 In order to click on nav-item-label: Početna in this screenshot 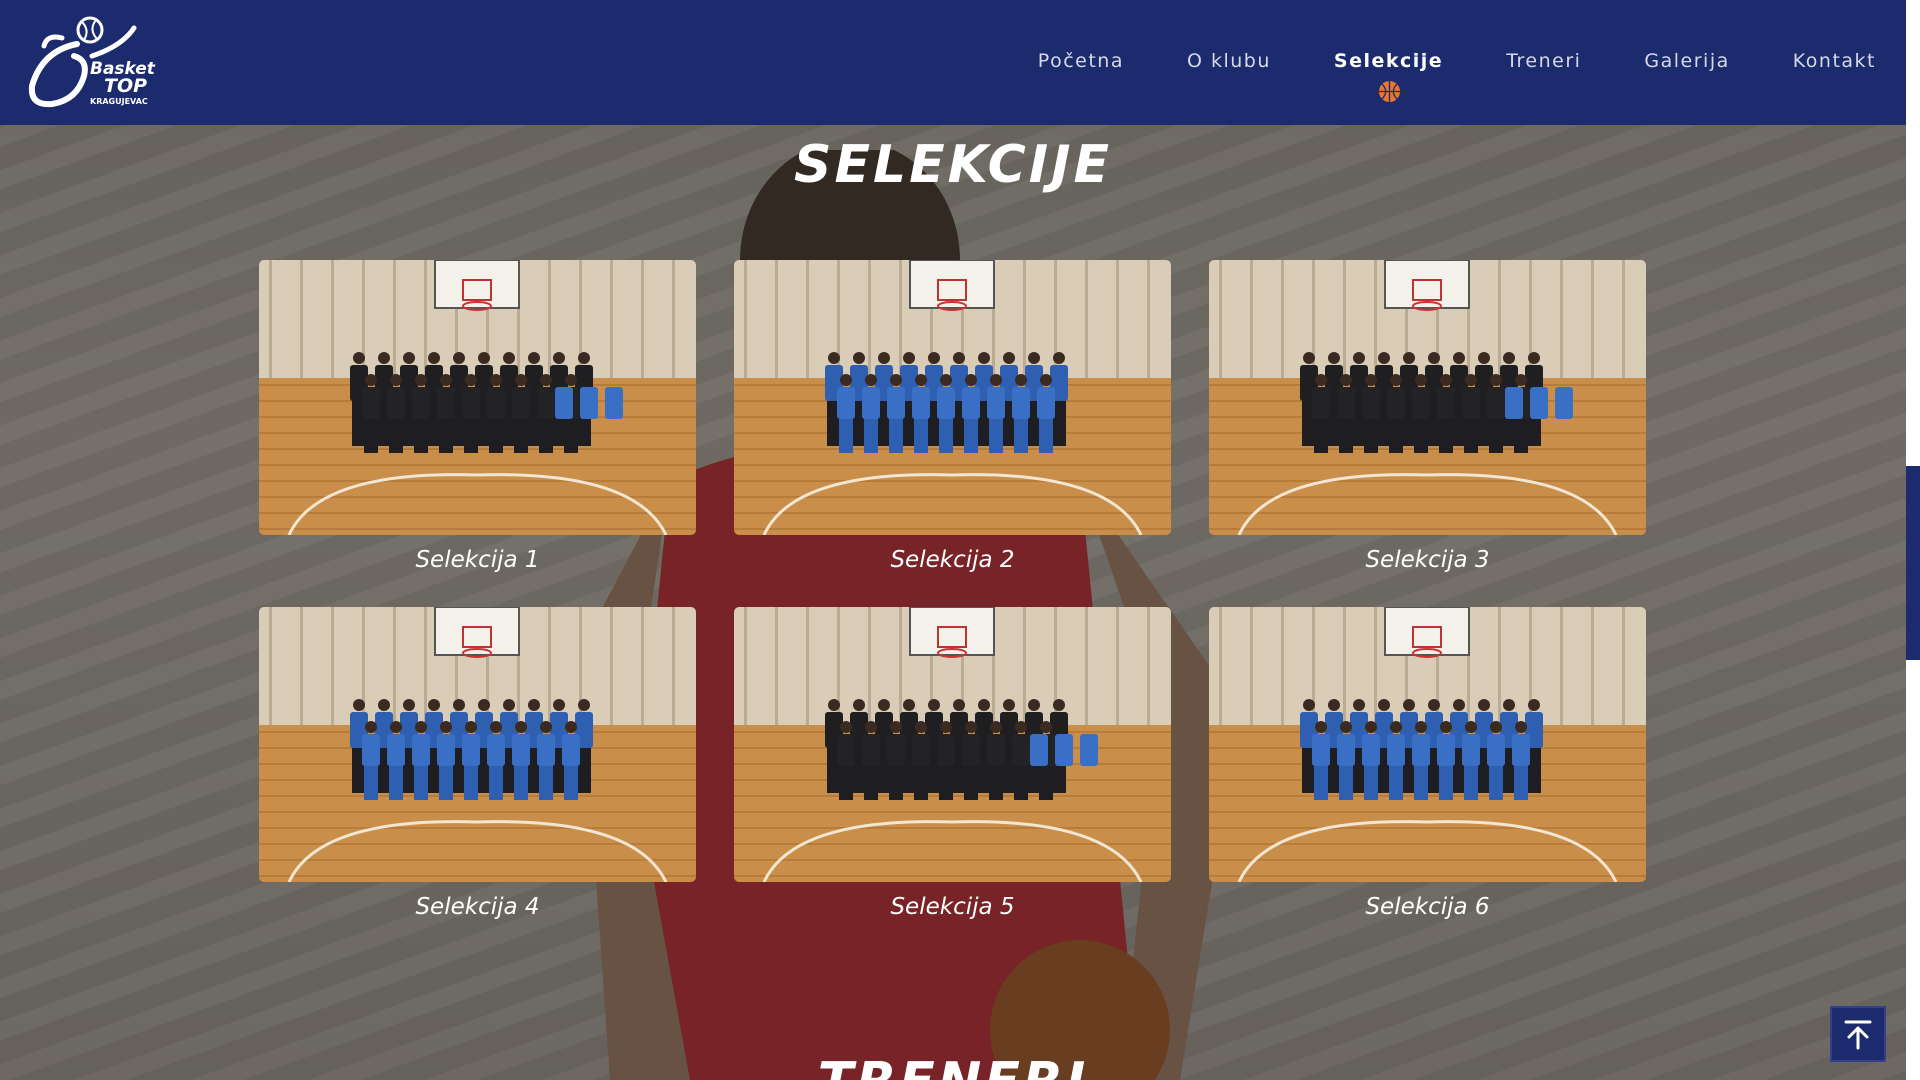, I will do `click(1080, 61)`.